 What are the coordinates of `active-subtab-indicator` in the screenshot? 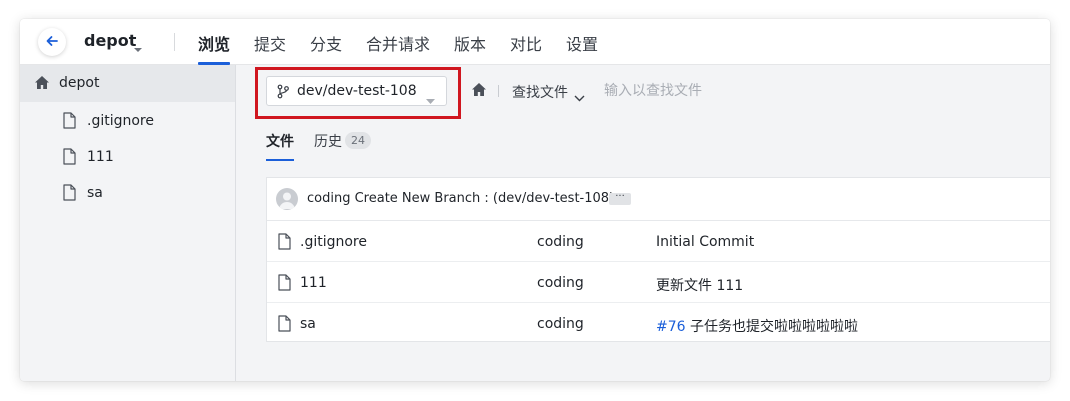 It's located at (280, 160).